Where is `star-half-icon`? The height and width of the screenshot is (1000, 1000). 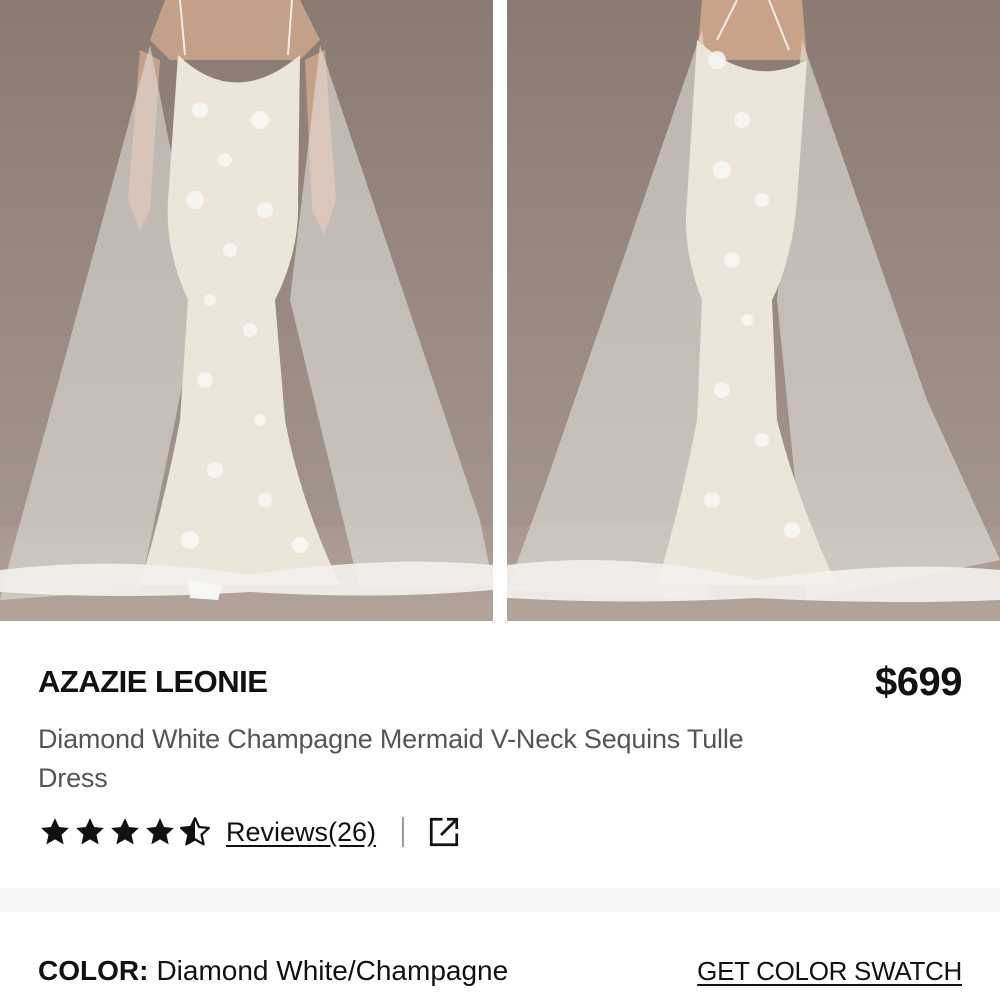 star-half-icon is located at coordinates (195, 831).